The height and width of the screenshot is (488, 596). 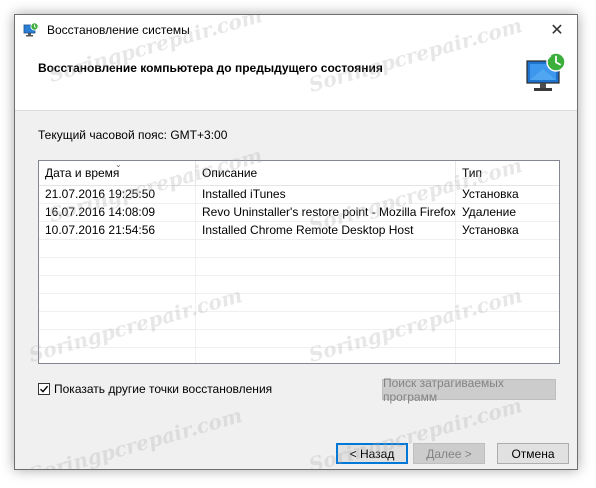 I want to click on column-header-date: ⌄ Дата и время, so click(x=117, y=173).